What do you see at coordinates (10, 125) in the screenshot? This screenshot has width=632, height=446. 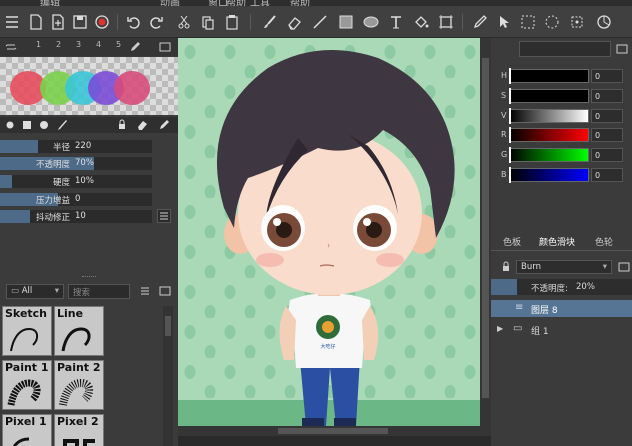 I see `gear-icon` at bounding box center [10, 125].